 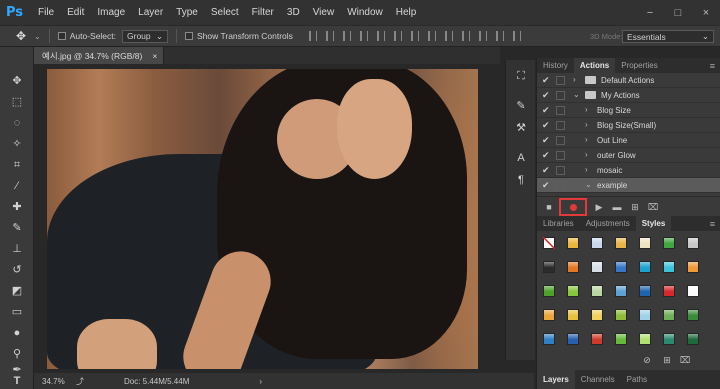 What do you see at coordinates (598, 379) in the screenshot?
I see `tab-channels: Channels` at bounding box center [598, 379].